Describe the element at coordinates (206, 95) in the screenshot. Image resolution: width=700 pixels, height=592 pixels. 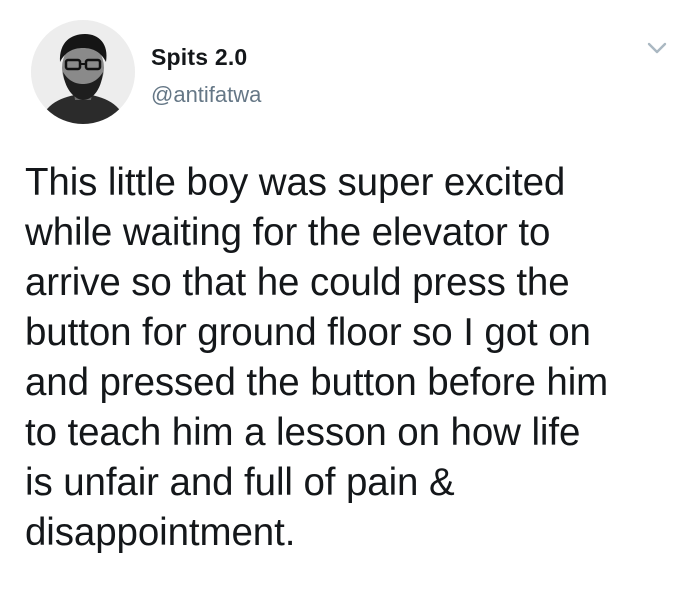
I see `author-handle: @antifatwa` at that location.